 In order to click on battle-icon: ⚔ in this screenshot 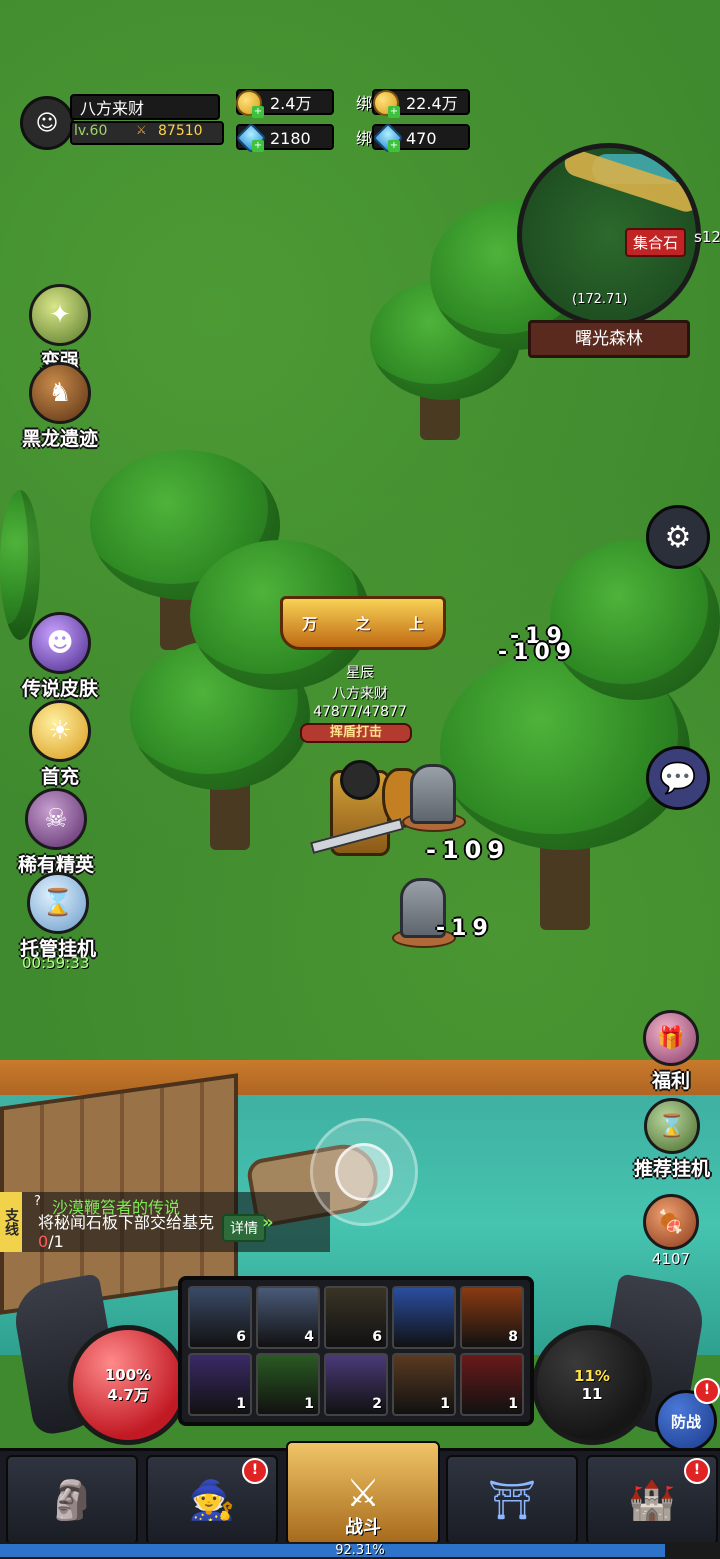, I will do `click(363, 1493)`.